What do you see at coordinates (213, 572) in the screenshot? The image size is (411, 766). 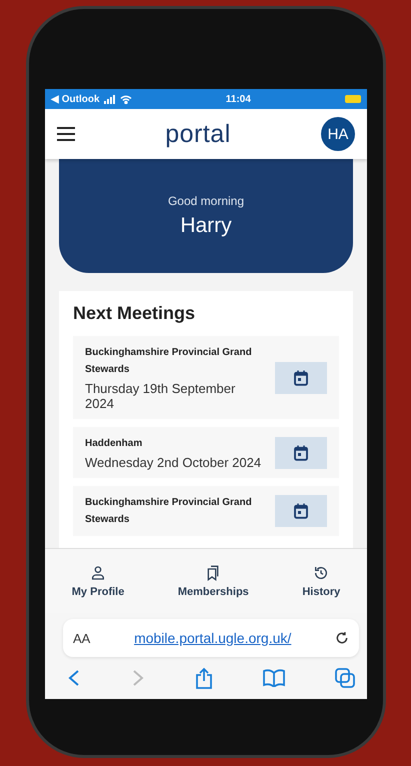 I see `cards-icon` at bounding box center [213, 572].